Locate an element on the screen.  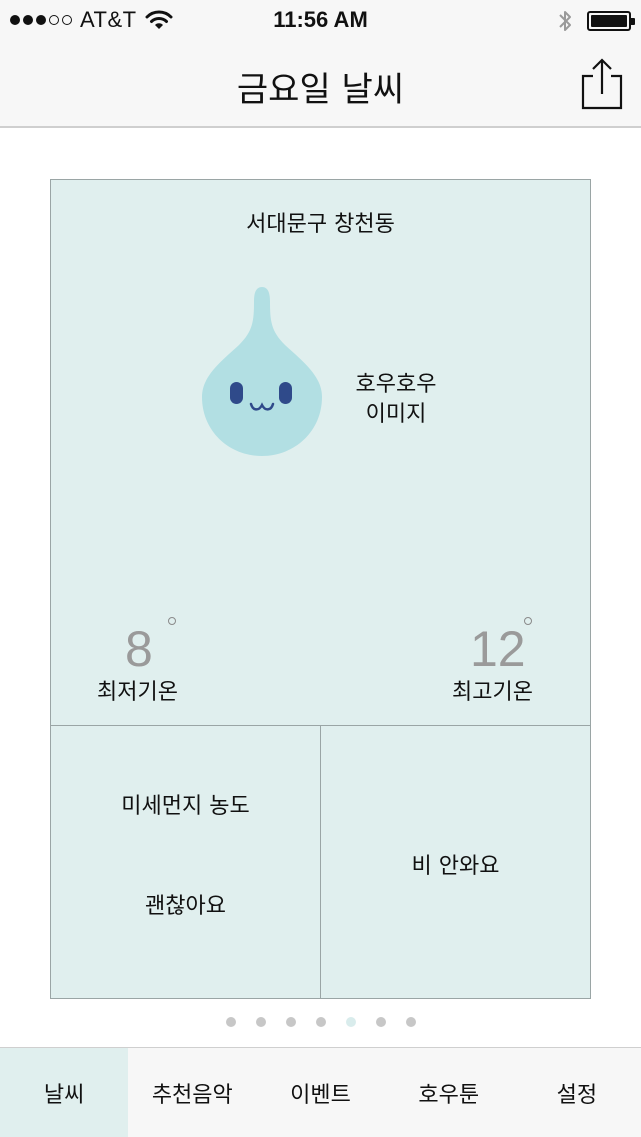
share-icon is located at coordinates (602, 84).